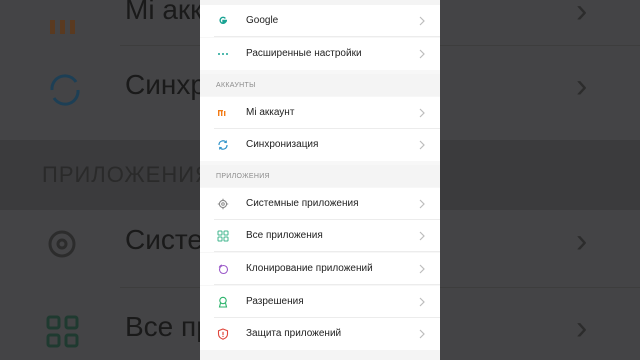 The height and width of the screenshot is (360, 640). What do you see at coordinates (223, 302) in the screenshot?
I see `permissions-icon` at bounding box center [223, 302].